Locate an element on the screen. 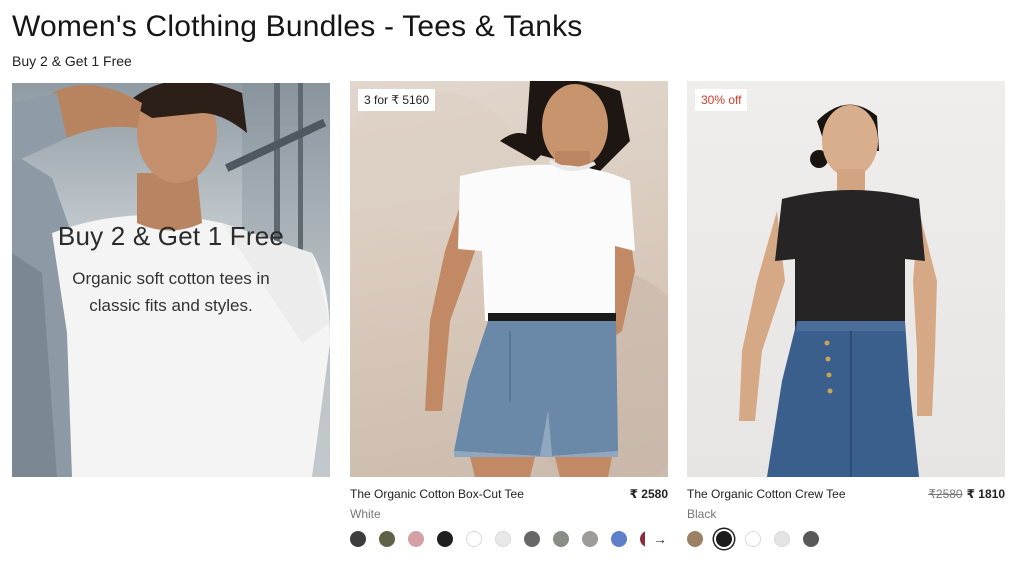 The height and width of the screenshot is (580, 1024). original-price: ₹2580 is located at coordinates (945, 494).